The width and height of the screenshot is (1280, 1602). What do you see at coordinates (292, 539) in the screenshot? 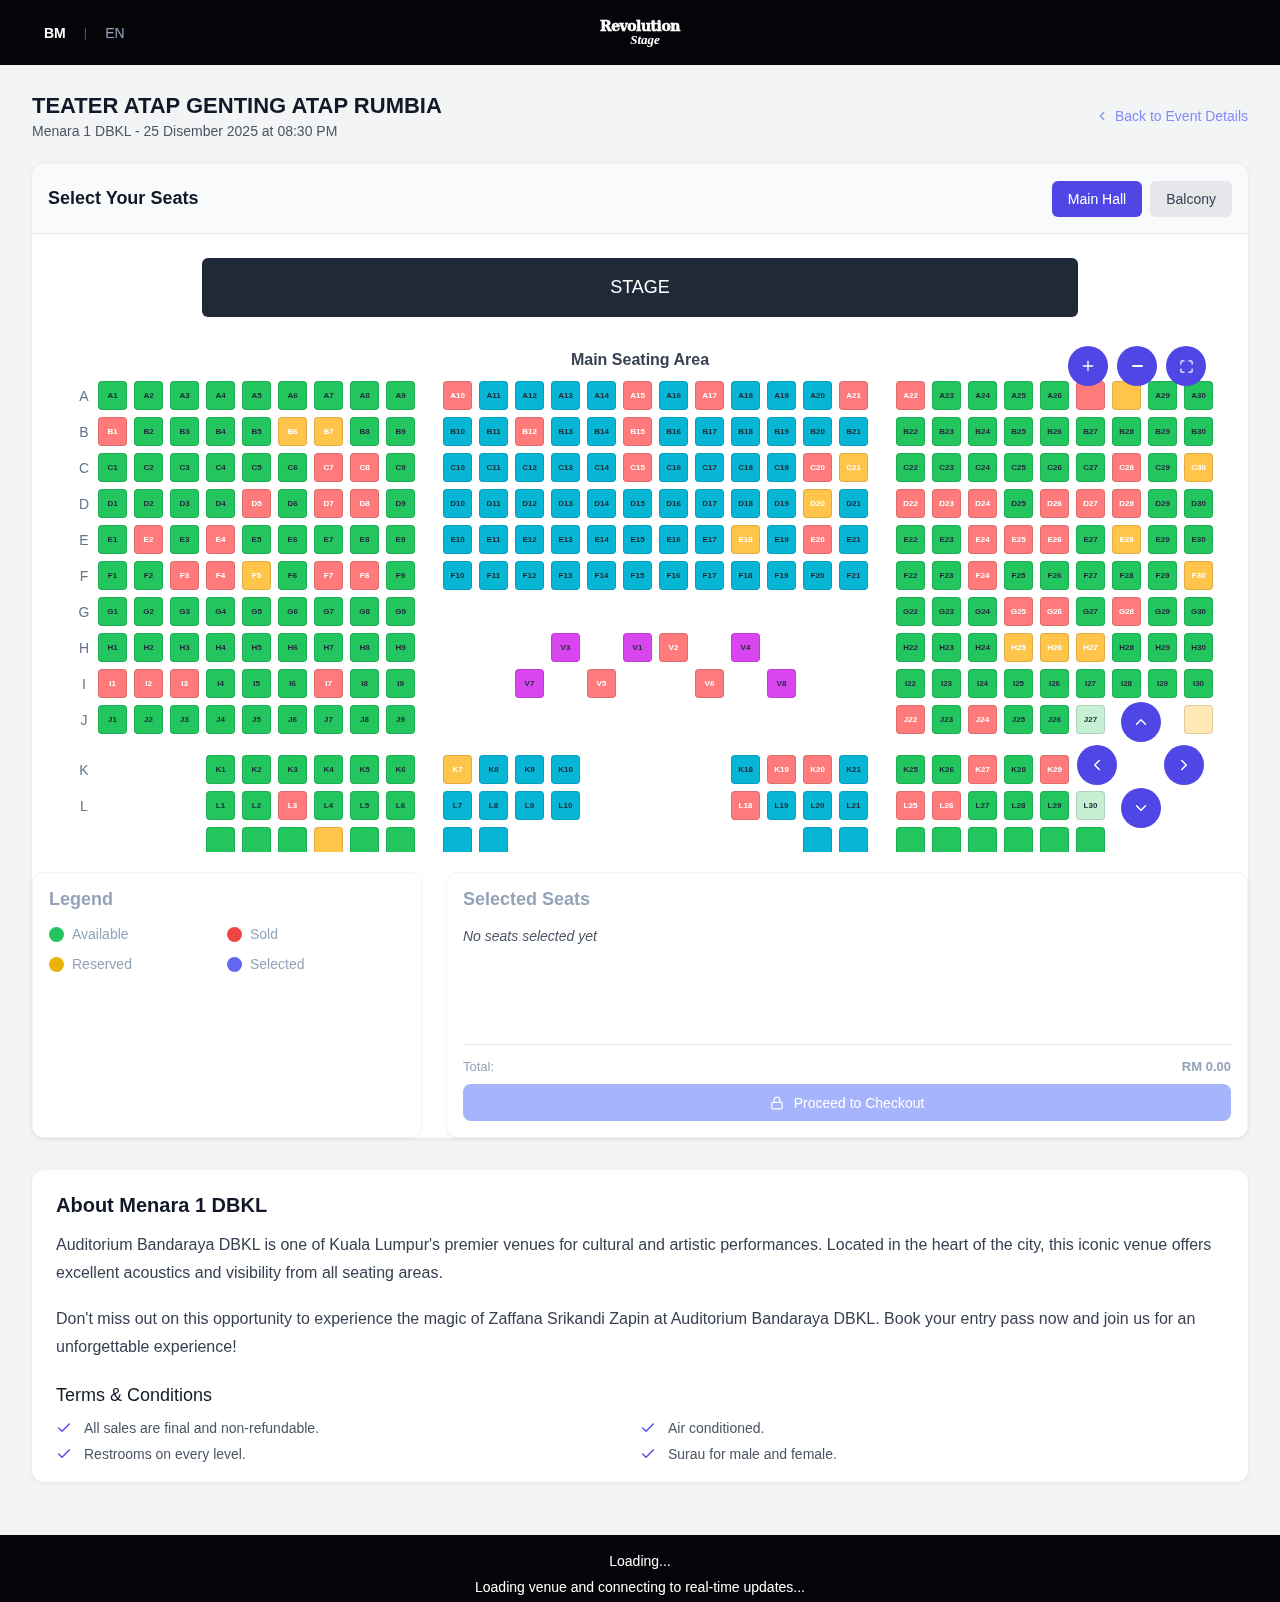
I see `seat: E6` at bounding box center [292, 539].